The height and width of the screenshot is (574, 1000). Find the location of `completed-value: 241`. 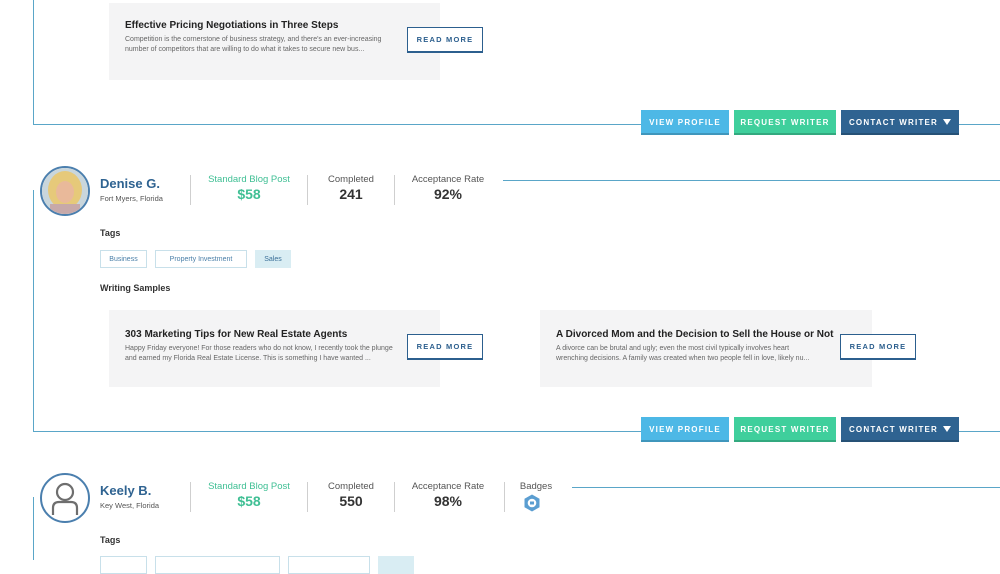

completed-value: 241 is located at coordinates (351, 194).